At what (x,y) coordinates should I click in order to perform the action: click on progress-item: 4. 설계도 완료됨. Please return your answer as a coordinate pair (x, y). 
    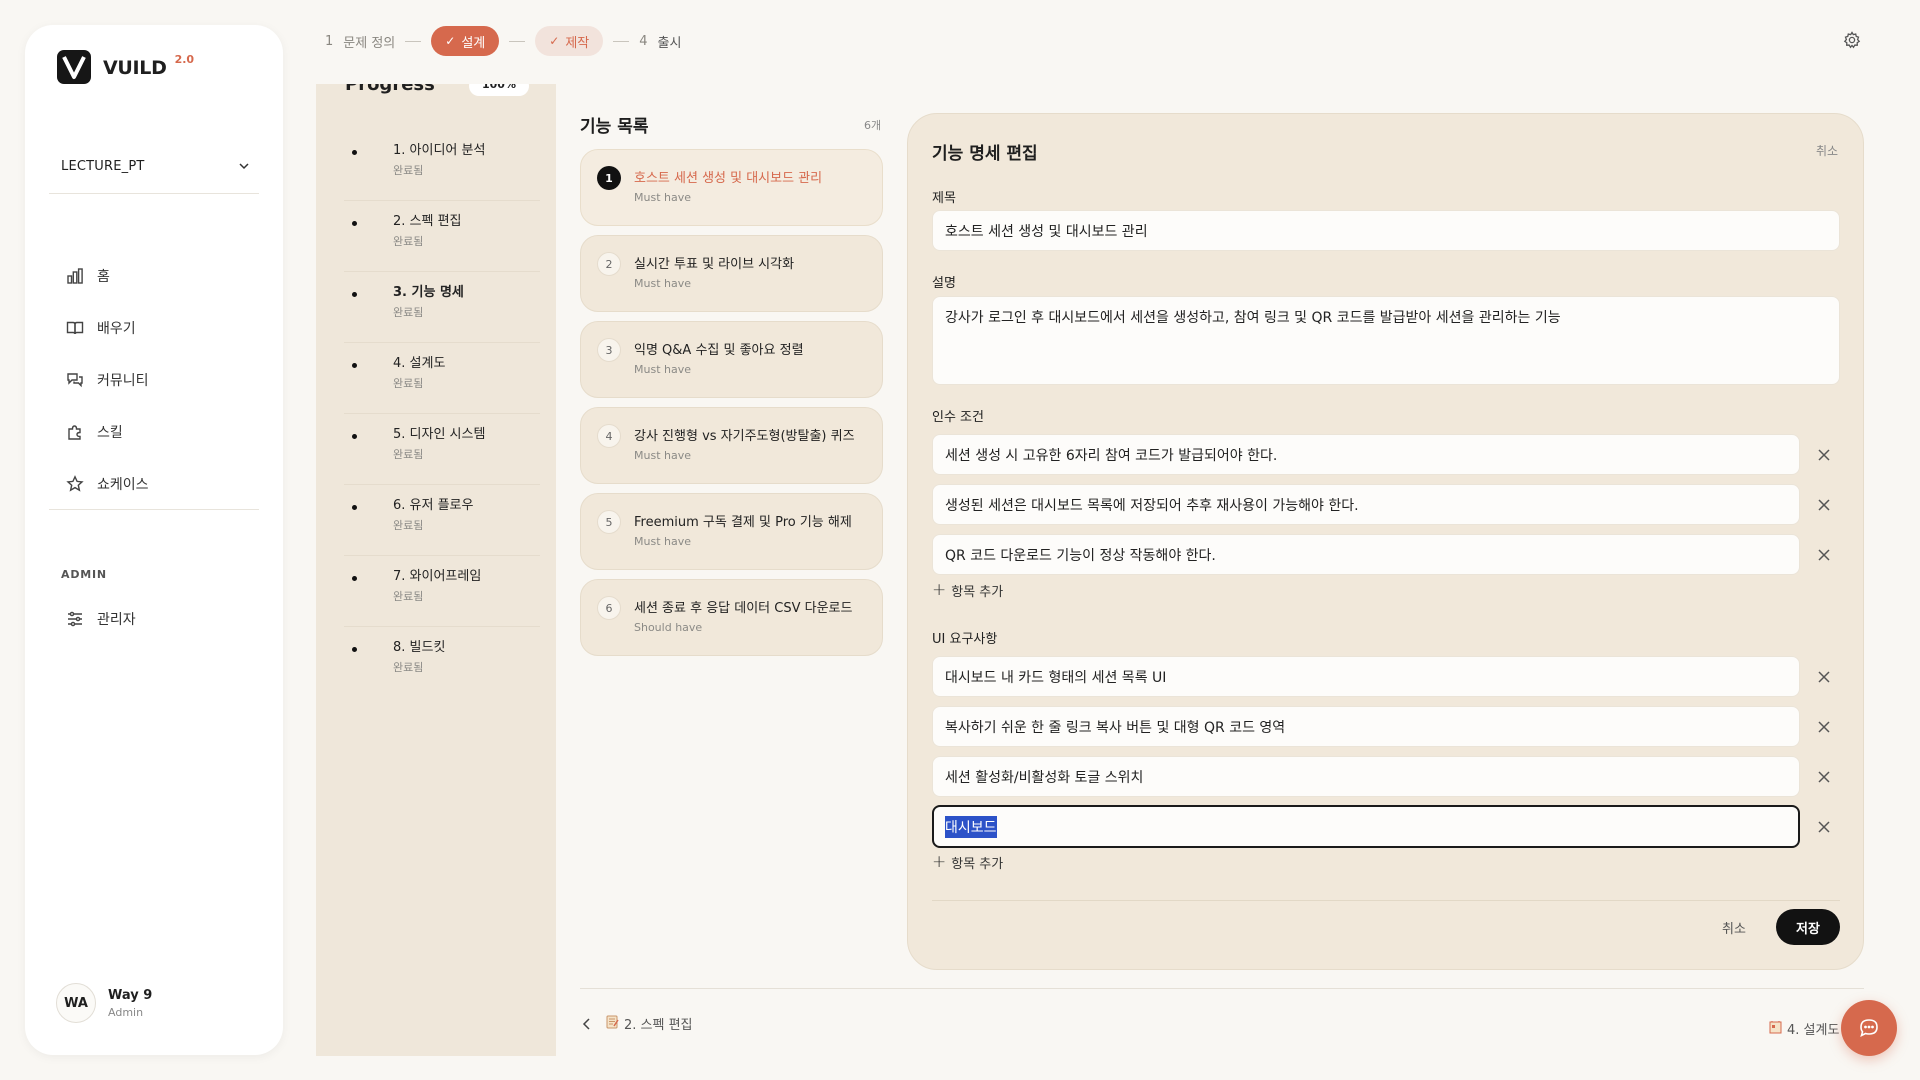
    Looking at the image, I should click on (442, 378).